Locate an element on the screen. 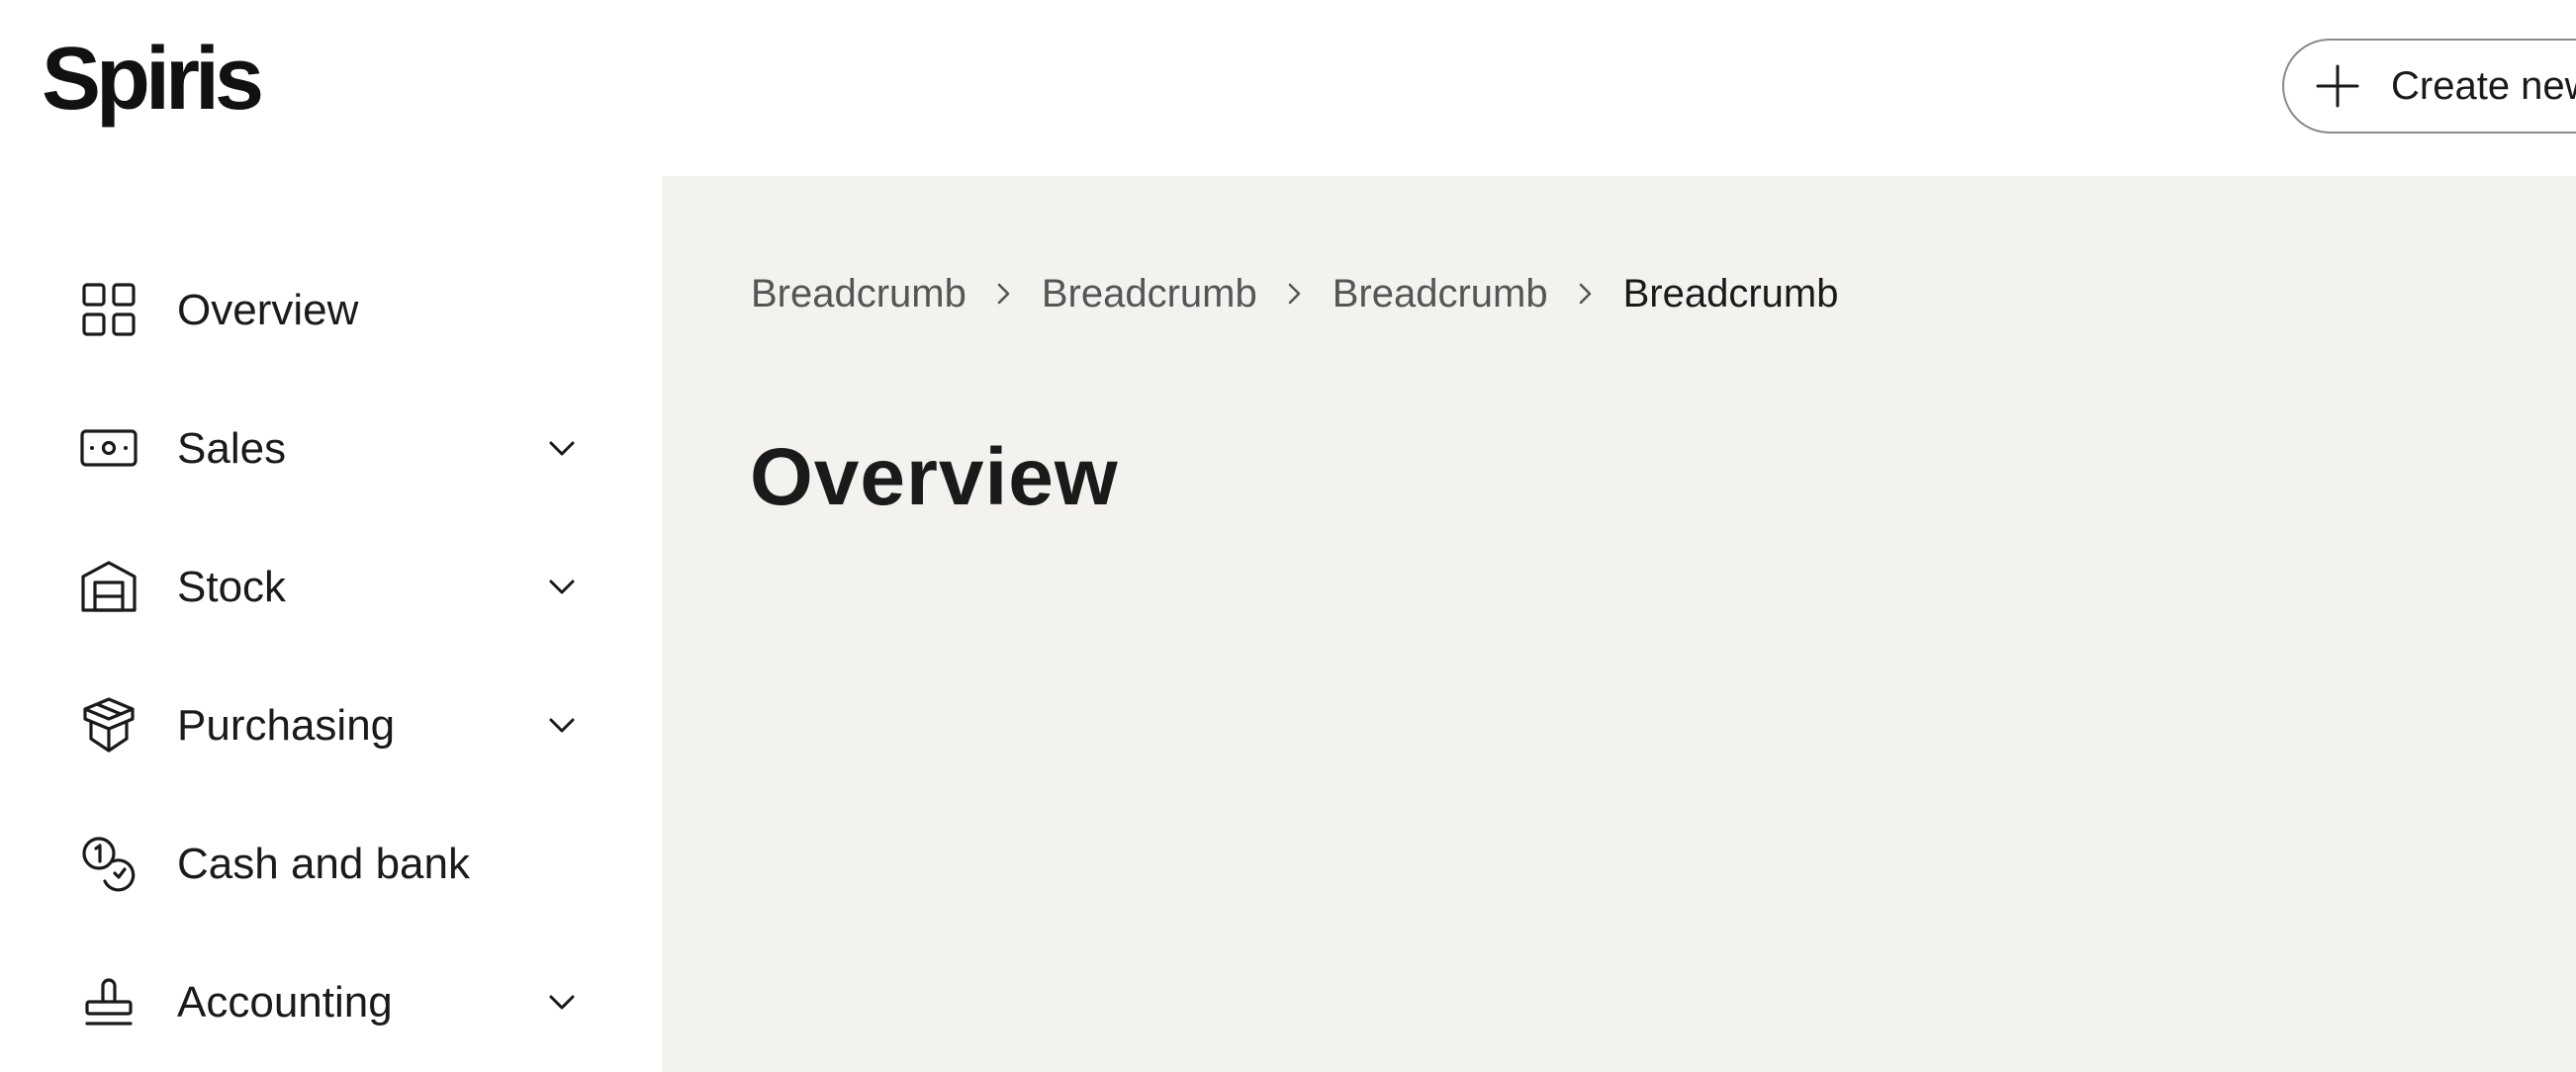  sidebar-item-label: Sales is located at coordinates (232, 448).